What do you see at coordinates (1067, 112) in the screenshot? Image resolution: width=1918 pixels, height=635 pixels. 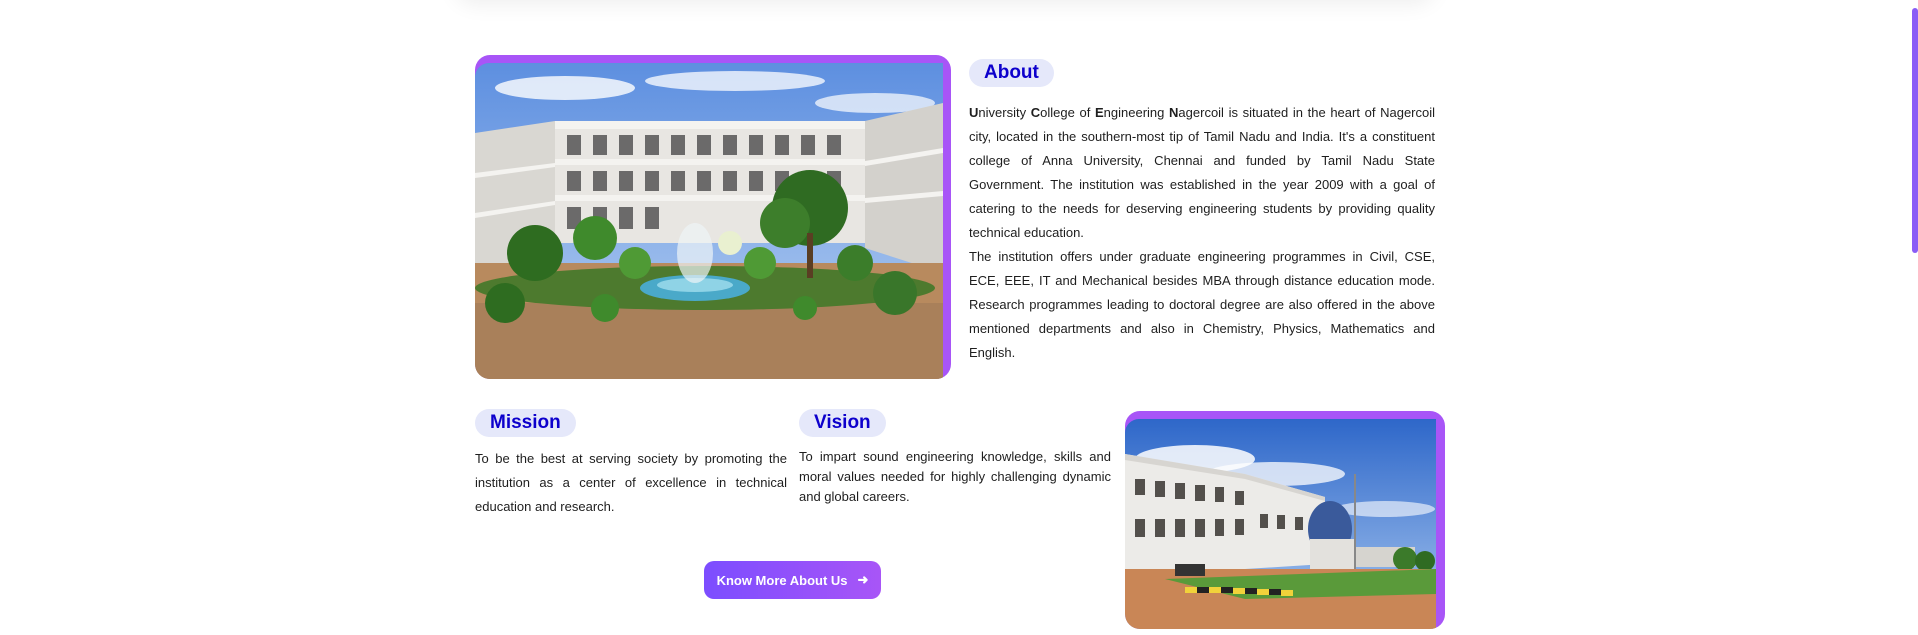 I see `about-text-part: ollege of` at bounding box center [1067, 112].